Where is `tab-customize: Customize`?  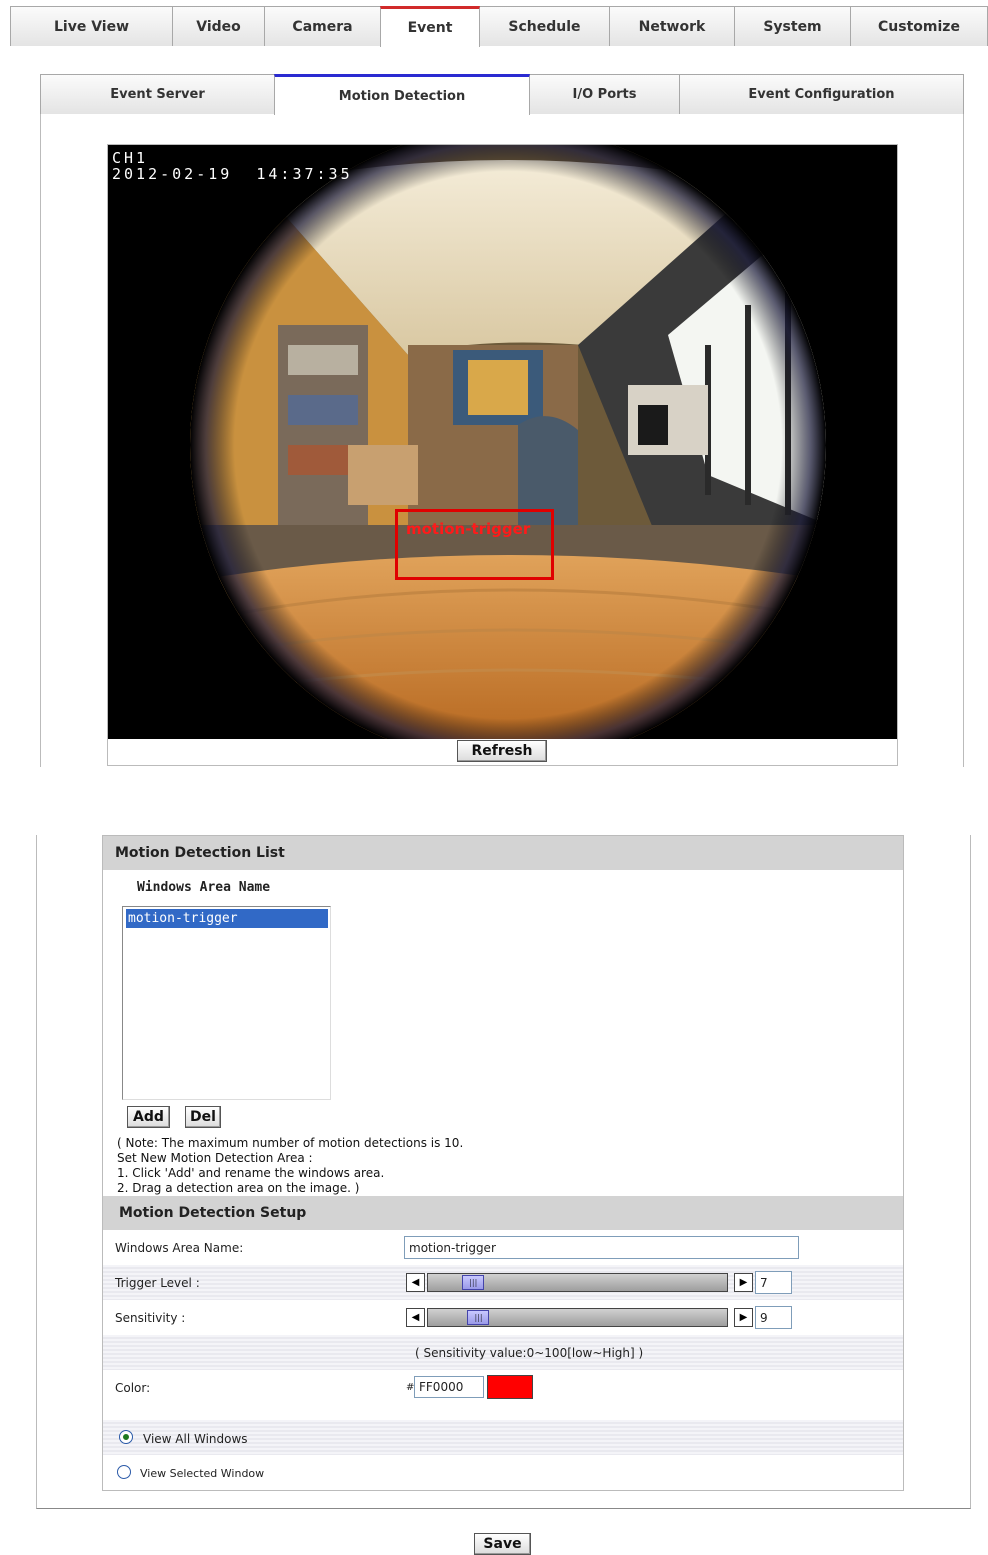
tab-customize: Customize is located at coordinates (919, 26).